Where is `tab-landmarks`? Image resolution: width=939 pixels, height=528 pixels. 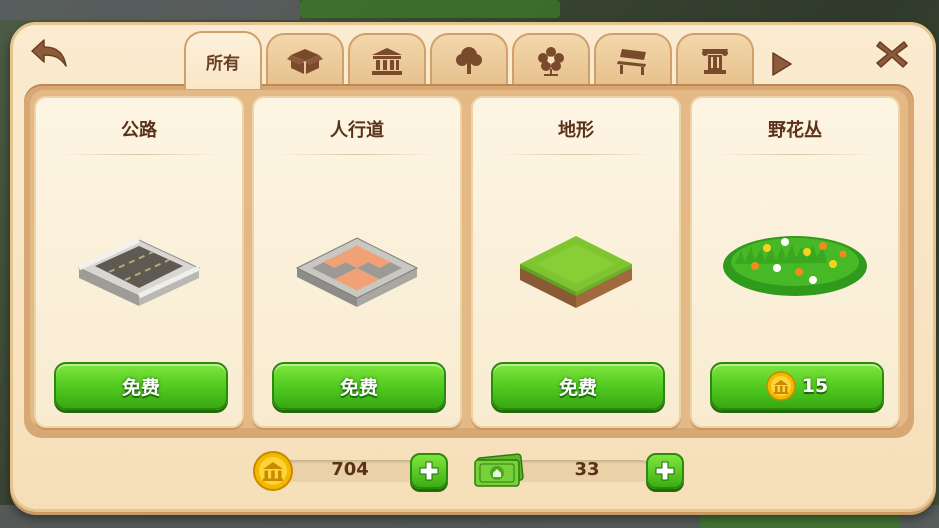
tab-landmarks is located at coordinates (387, 60).